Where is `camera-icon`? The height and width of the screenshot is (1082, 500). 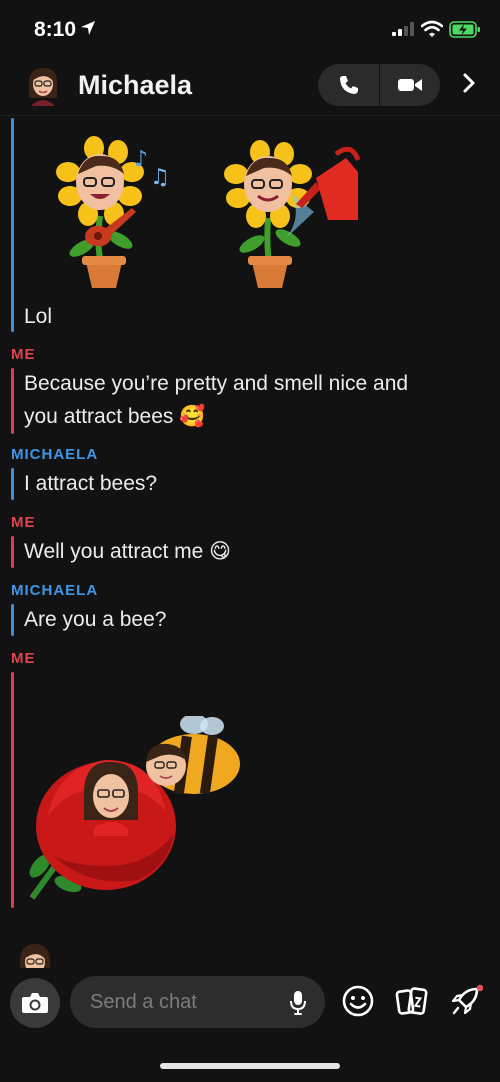 camera-icon is located at coordinates (35, 1003).